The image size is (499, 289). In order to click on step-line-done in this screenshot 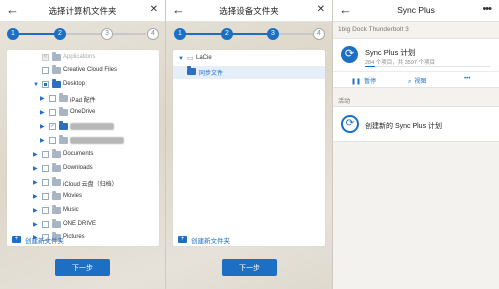, I will do `click(36, 34)`.